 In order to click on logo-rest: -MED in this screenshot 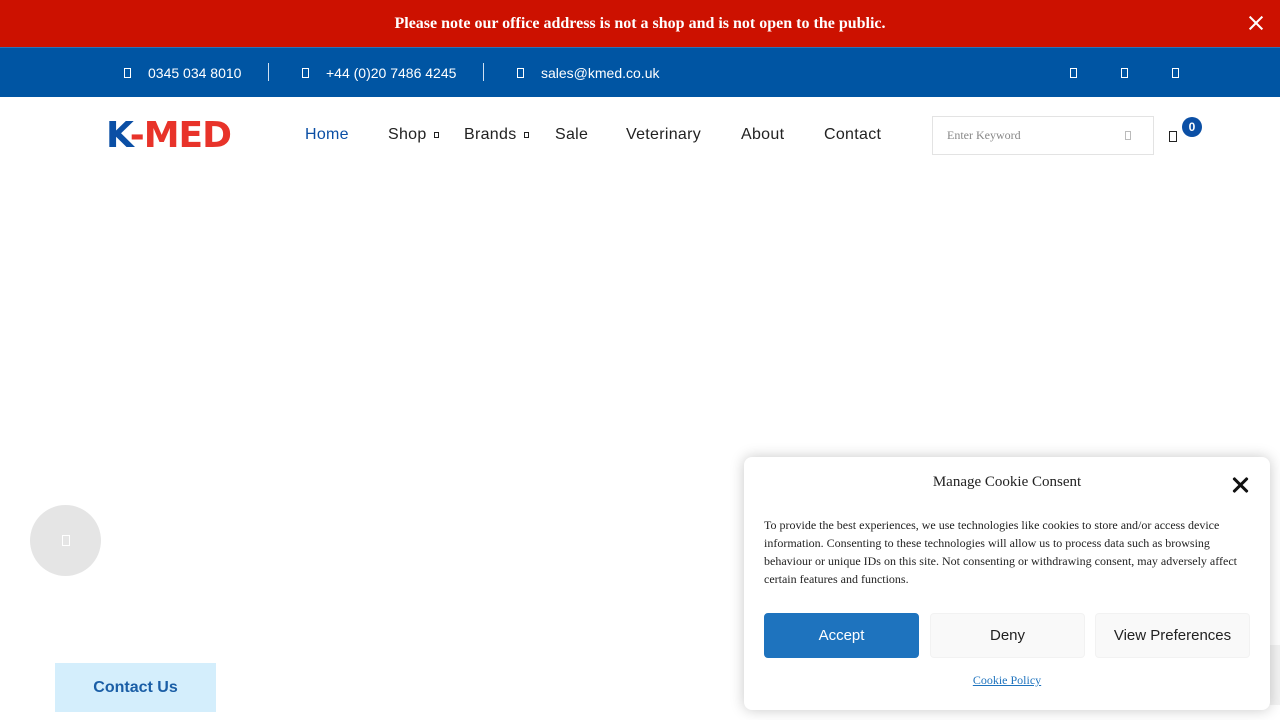, I will do `click(180, 135)`.